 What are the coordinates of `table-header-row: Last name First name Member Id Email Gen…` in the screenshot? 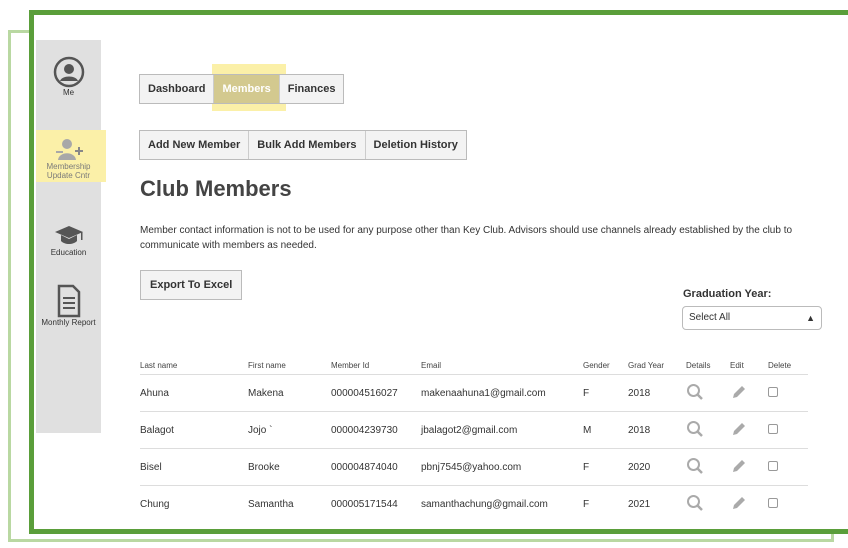 It's located at (474, 365).